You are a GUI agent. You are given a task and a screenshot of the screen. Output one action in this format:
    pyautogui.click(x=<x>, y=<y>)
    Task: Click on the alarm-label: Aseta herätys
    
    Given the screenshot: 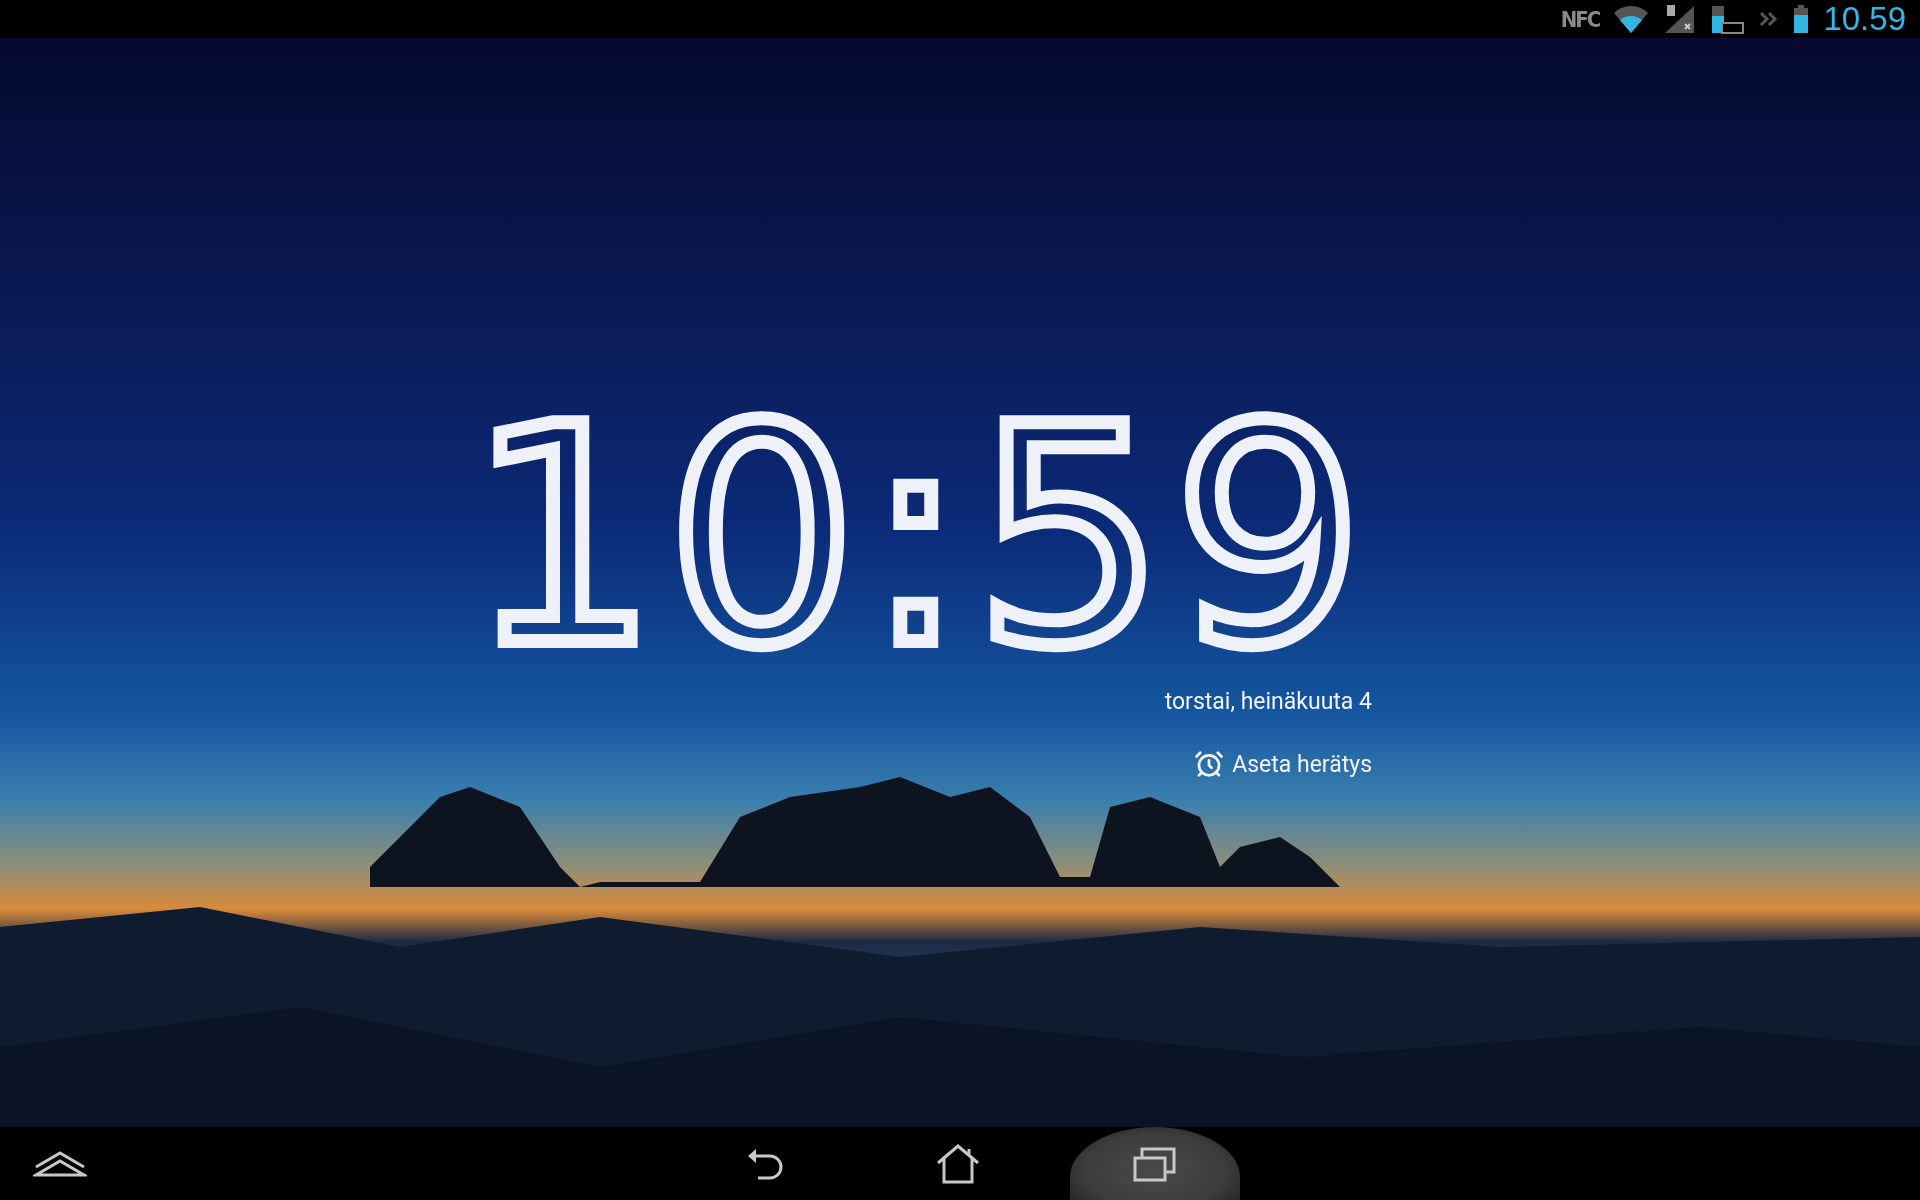 What is the action you would take?
    pyautogui.click(x=1302, y=764)
    